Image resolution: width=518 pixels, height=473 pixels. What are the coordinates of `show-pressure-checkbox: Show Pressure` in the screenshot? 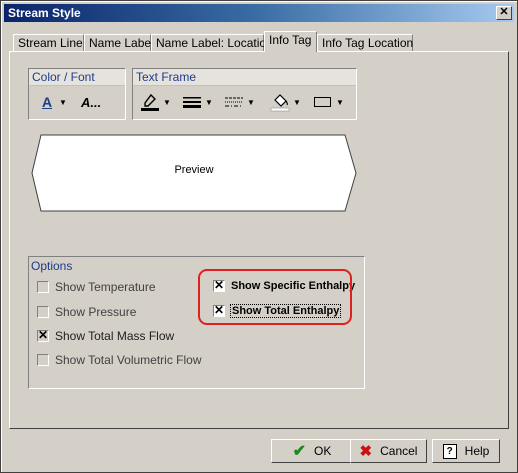 It's located at (86, 312).